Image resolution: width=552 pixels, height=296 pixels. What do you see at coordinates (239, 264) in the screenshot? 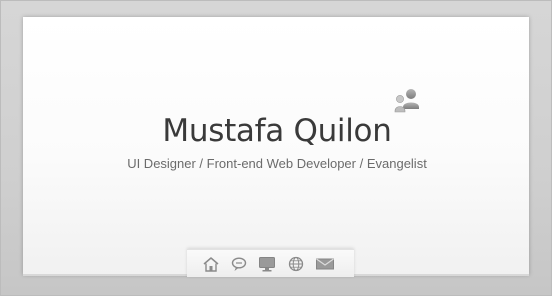
I see `speech-bubble-icon` at bounding box center [239, 264].